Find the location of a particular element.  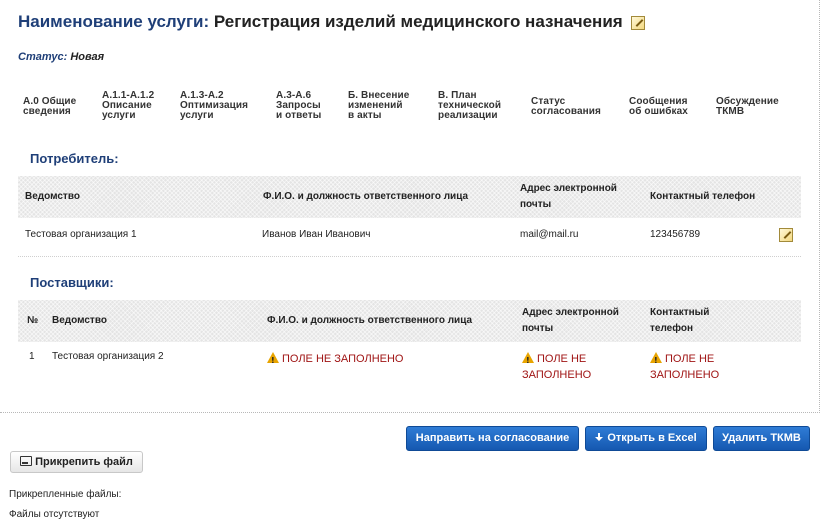

tab-technical-plan: В. План технической реализации is located at coordinates (469, 106).